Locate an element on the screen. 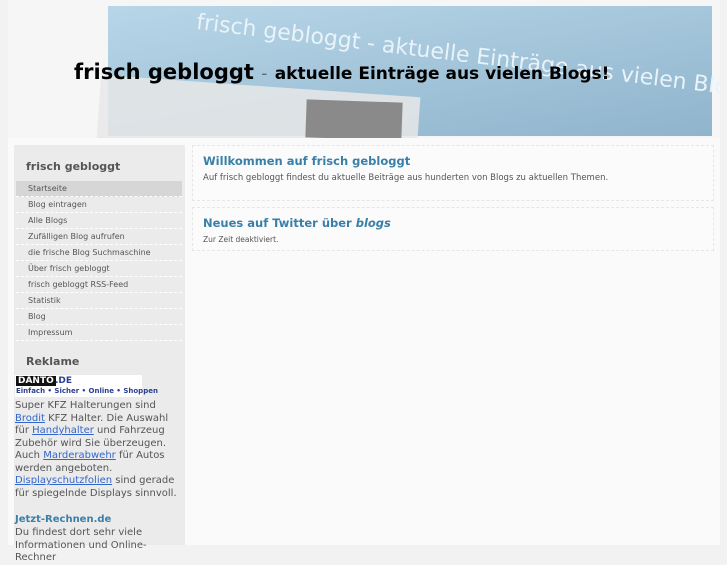  site-subtitle: aktuelle Einträge aus vielen Blogs! is located at coordinates (442, 74).